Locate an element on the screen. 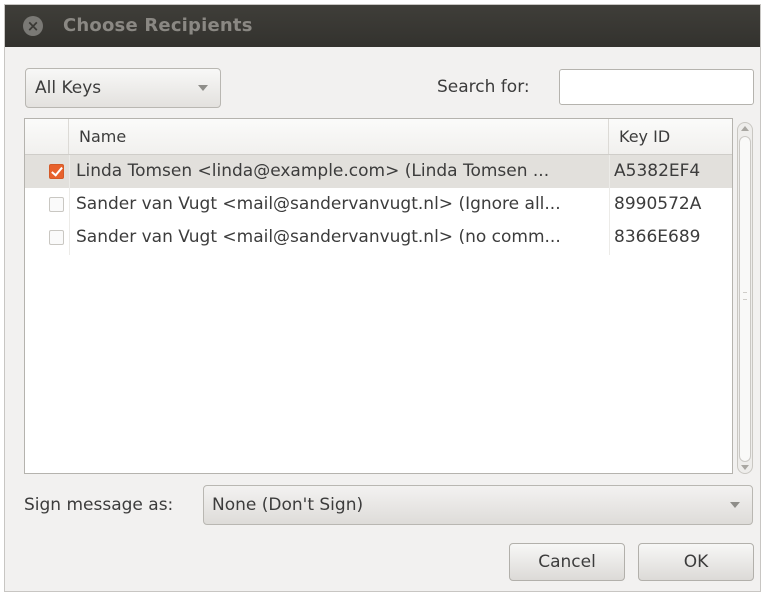 The image size is (765, 596). grip-icon is located at coordinates (745, 296).